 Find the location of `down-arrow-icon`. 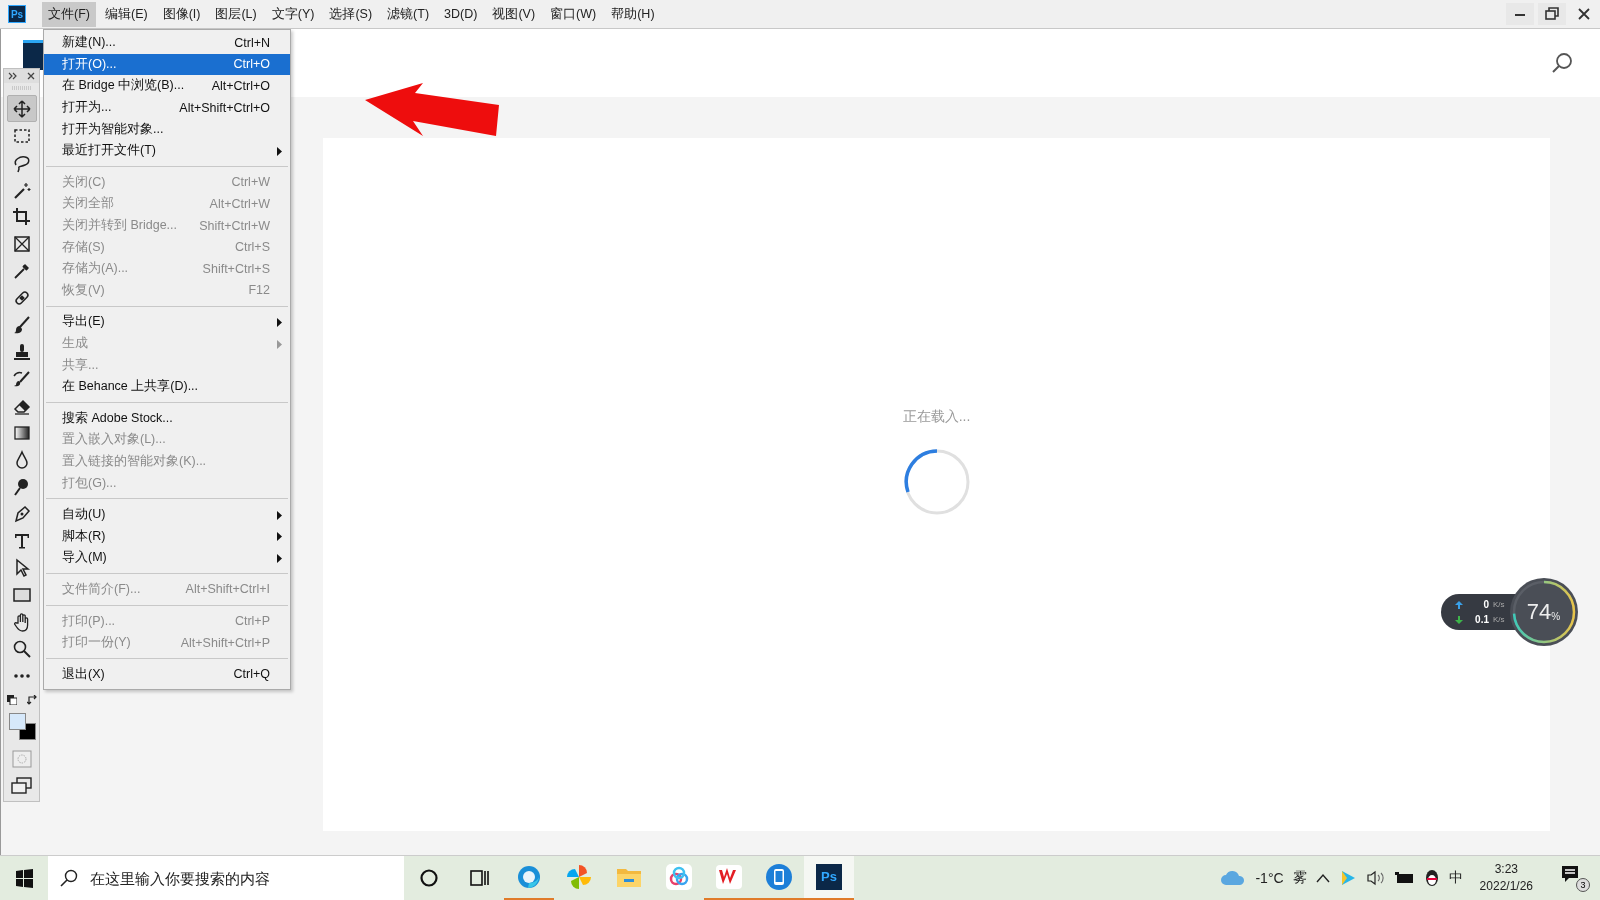

down-arrow-icon is located at coordinates (1459, 619).